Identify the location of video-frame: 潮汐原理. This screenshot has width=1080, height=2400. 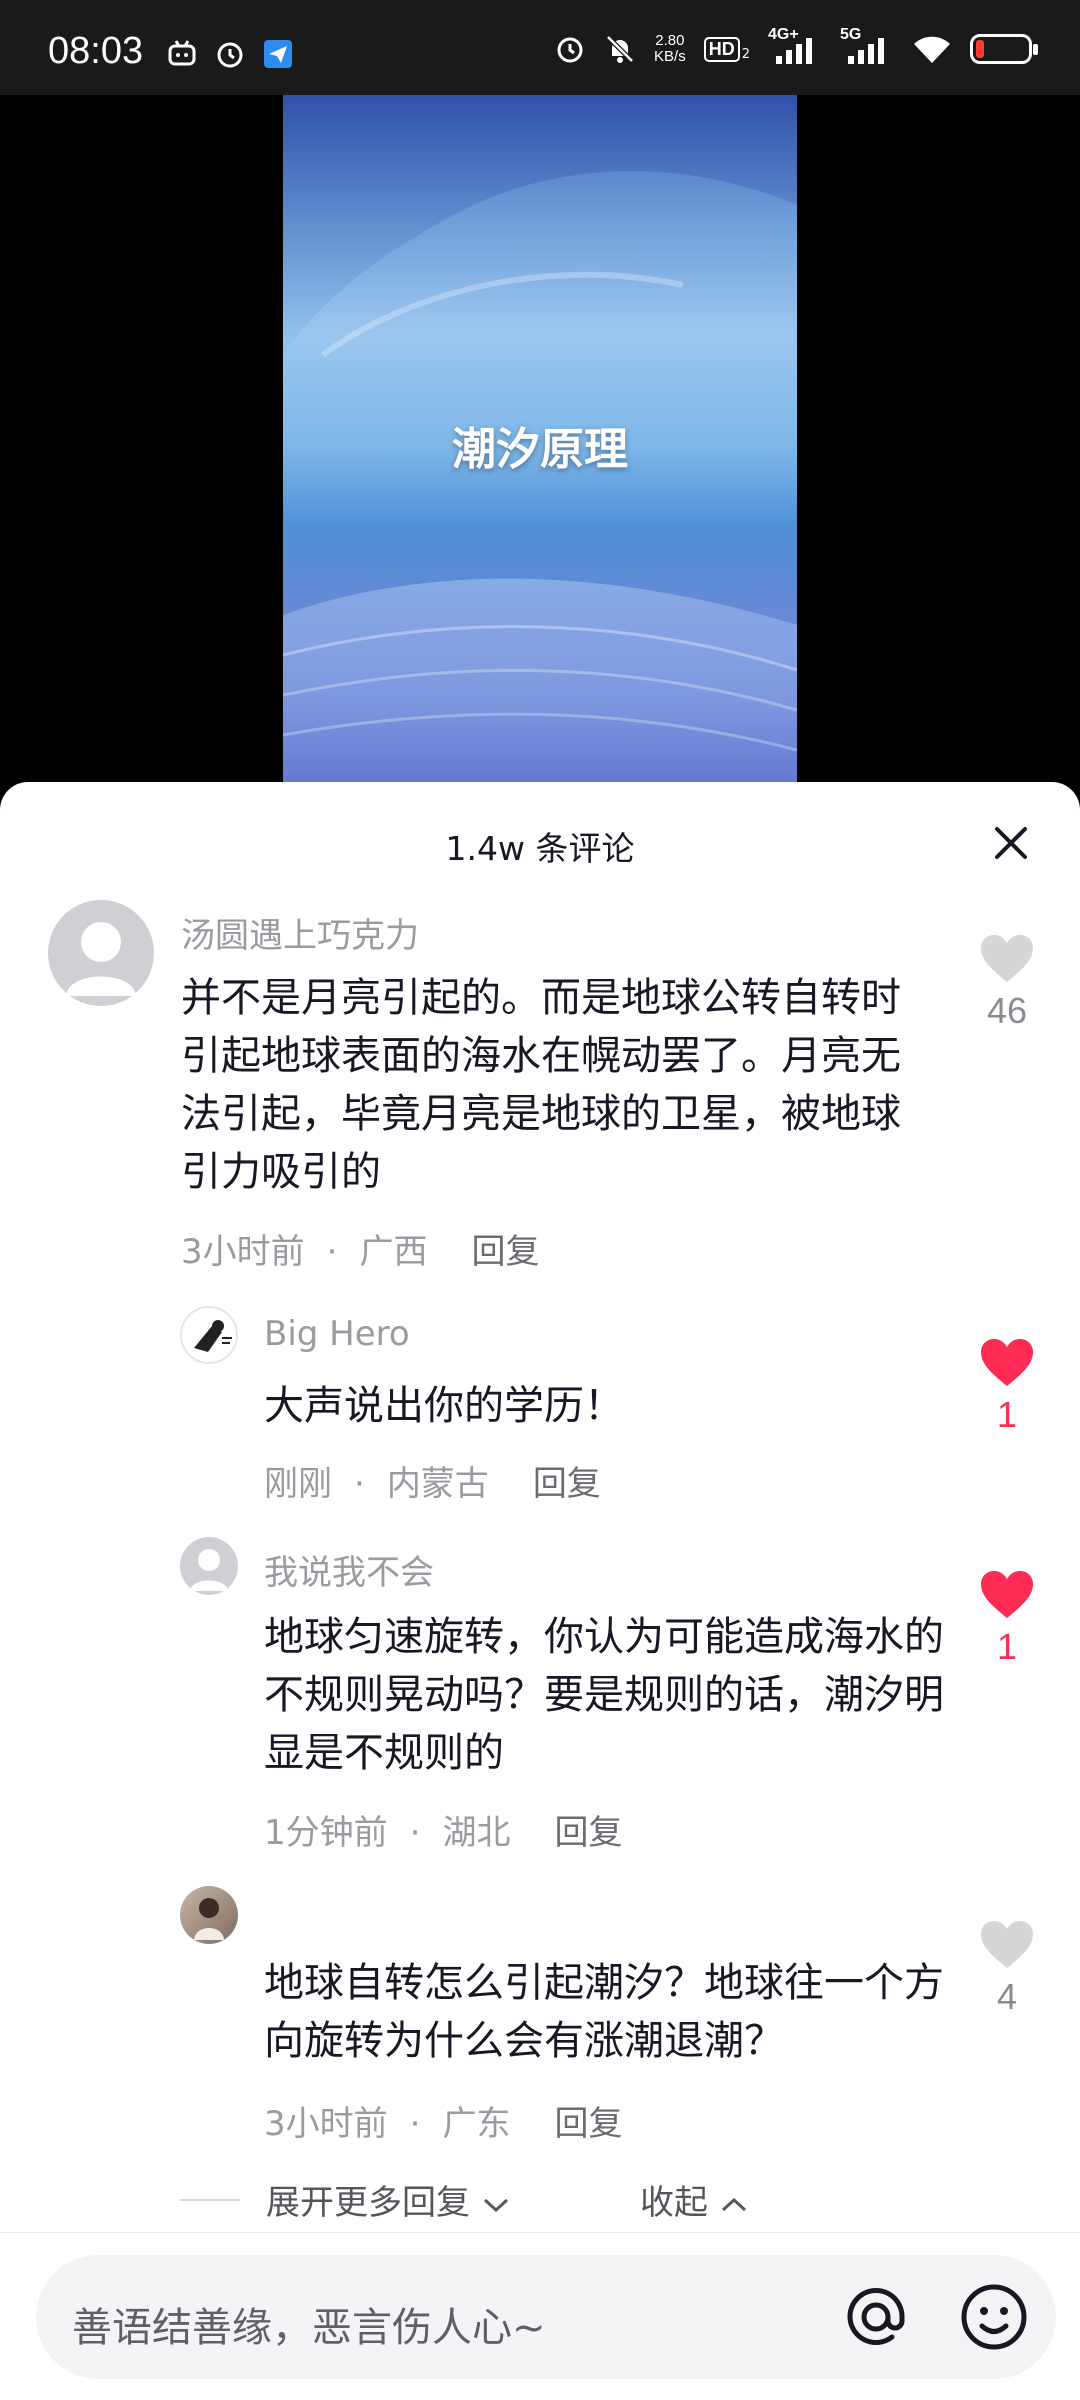
(540, 445).